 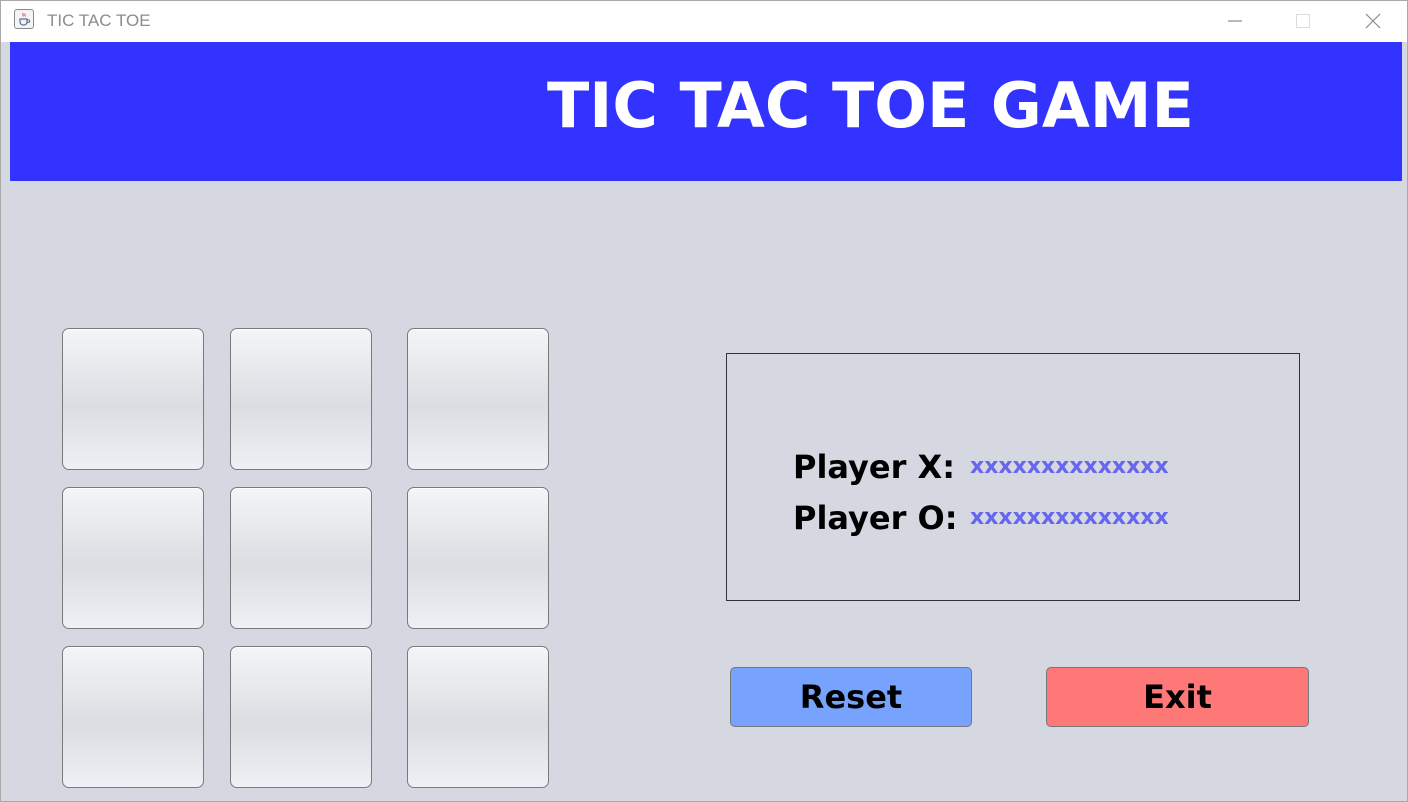 What do you see at coordinates (704, 21) in the screenshot?
I see `title-bar: TIC TAC TOE` at bounding box center [704, 21].